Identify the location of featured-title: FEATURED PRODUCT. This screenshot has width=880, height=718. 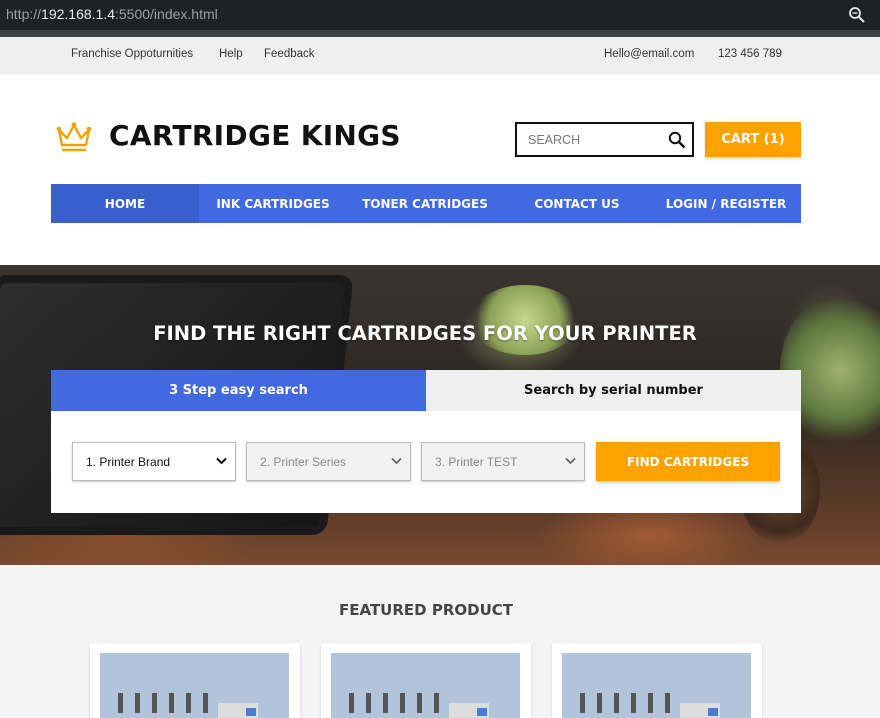
(426, 610).